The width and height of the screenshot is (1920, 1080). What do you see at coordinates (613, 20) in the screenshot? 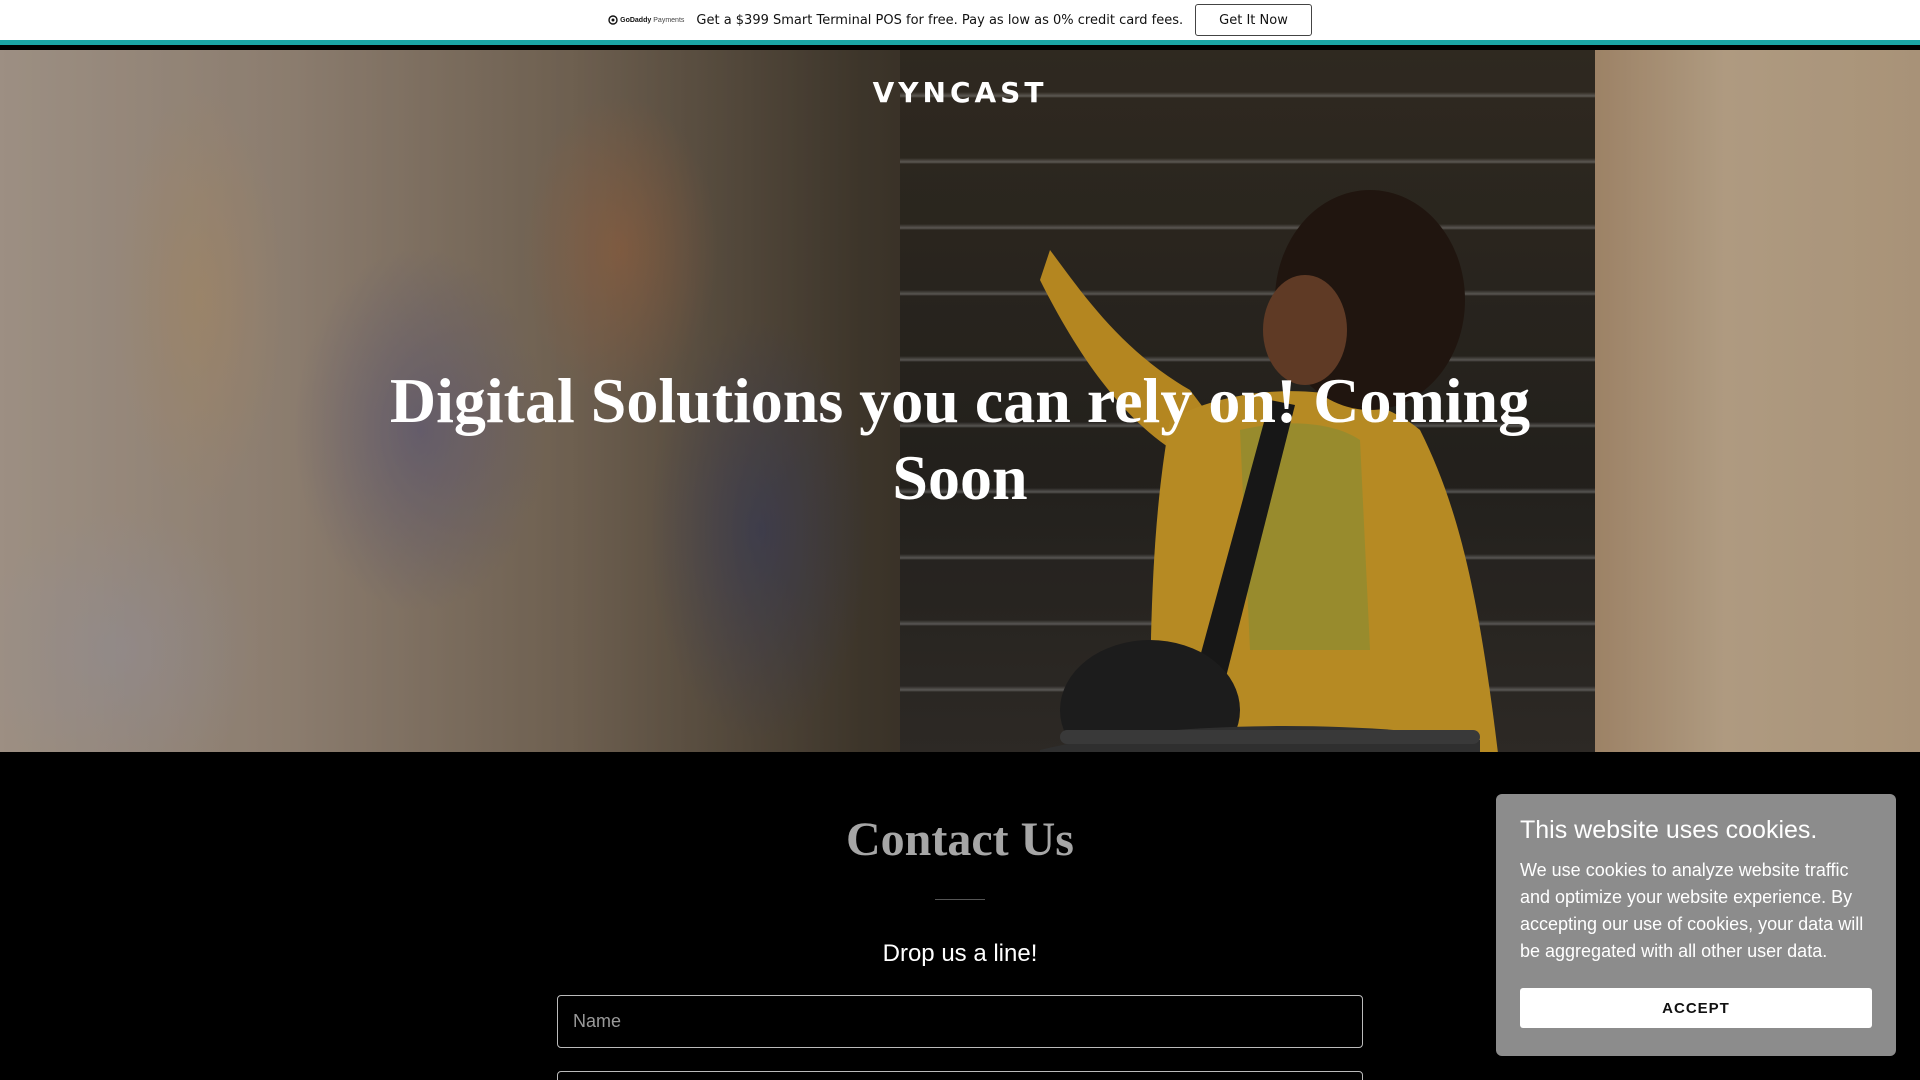
I see `godaddy-logo-icon` at bounding box center [613, 20].